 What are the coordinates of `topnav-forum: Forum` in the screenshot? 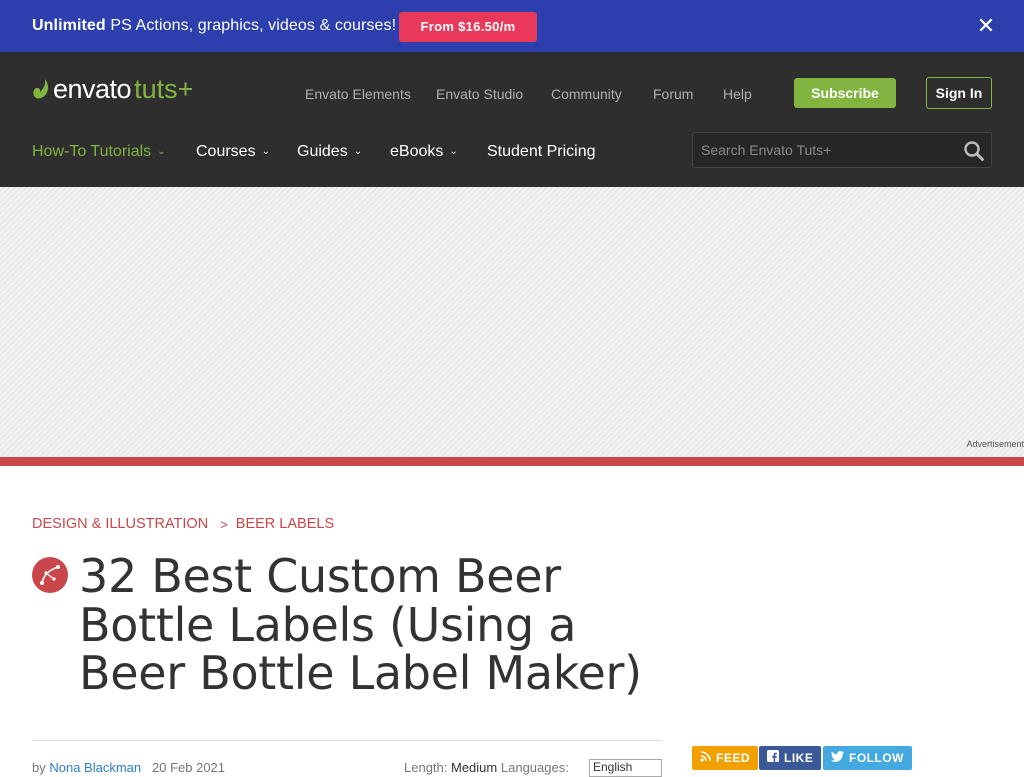 It's located at (673, 94).